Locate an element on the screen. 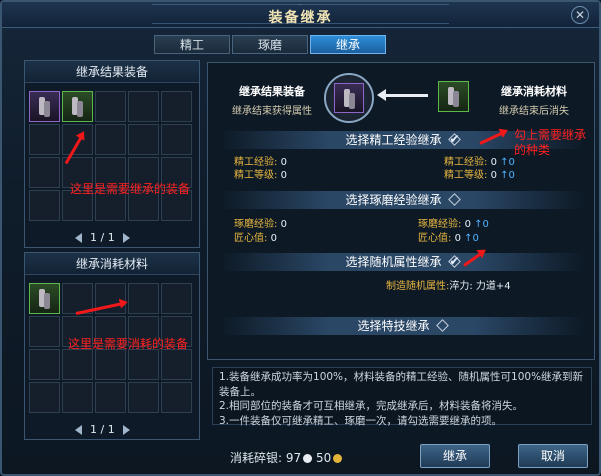  tab-bar: 精工 琢磨 继承 is located at coordinates (270, 44).